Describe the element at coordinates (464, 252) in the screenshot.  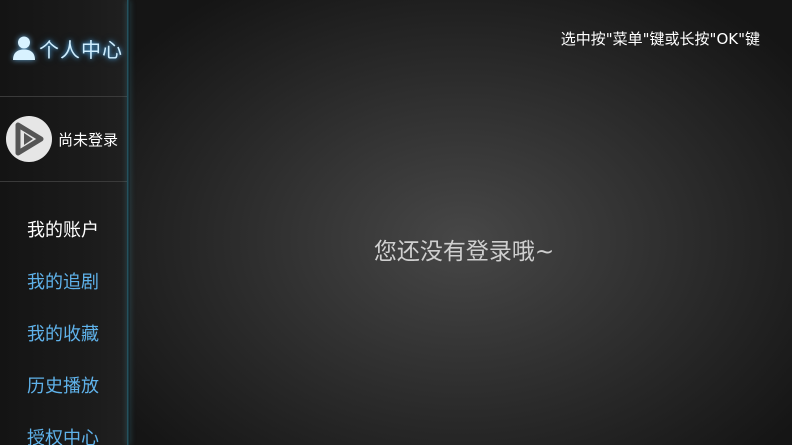
I see `empty-state-message: 您还没有登录哦~` at that location.